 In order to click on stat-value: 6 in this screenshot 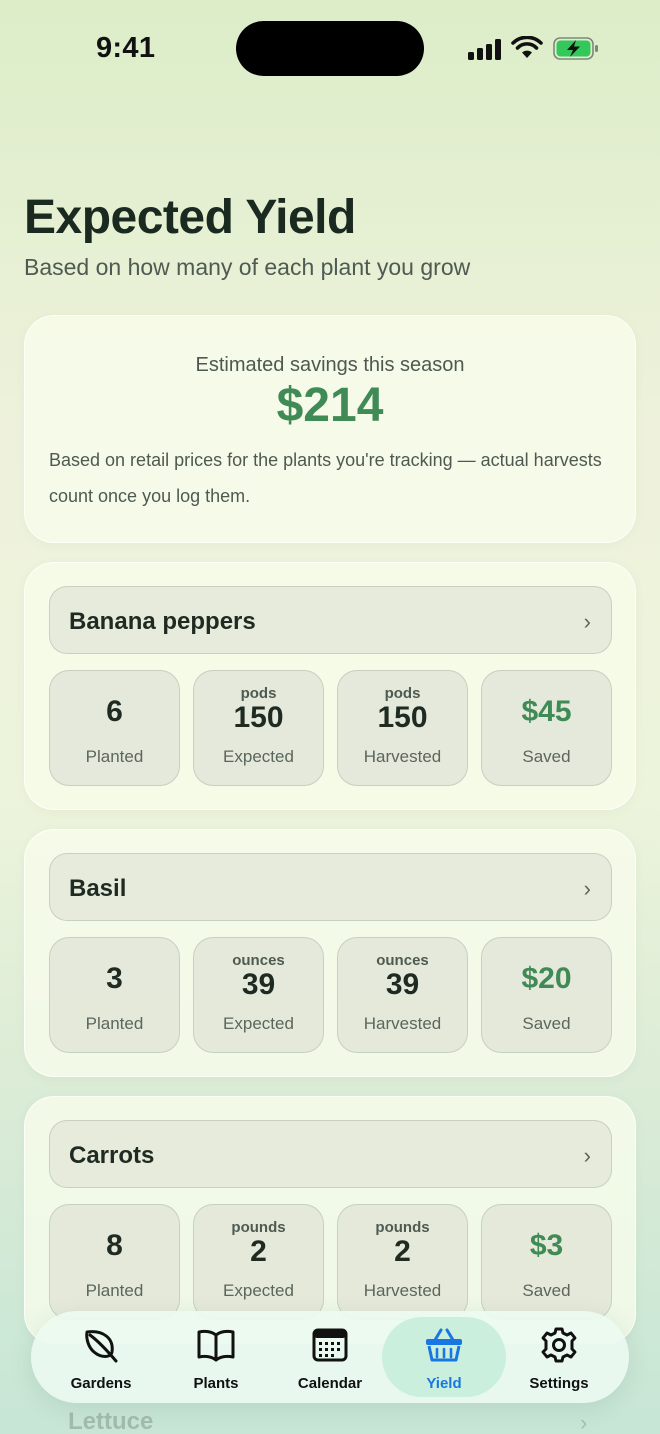, I will do `click(114, 711)`.